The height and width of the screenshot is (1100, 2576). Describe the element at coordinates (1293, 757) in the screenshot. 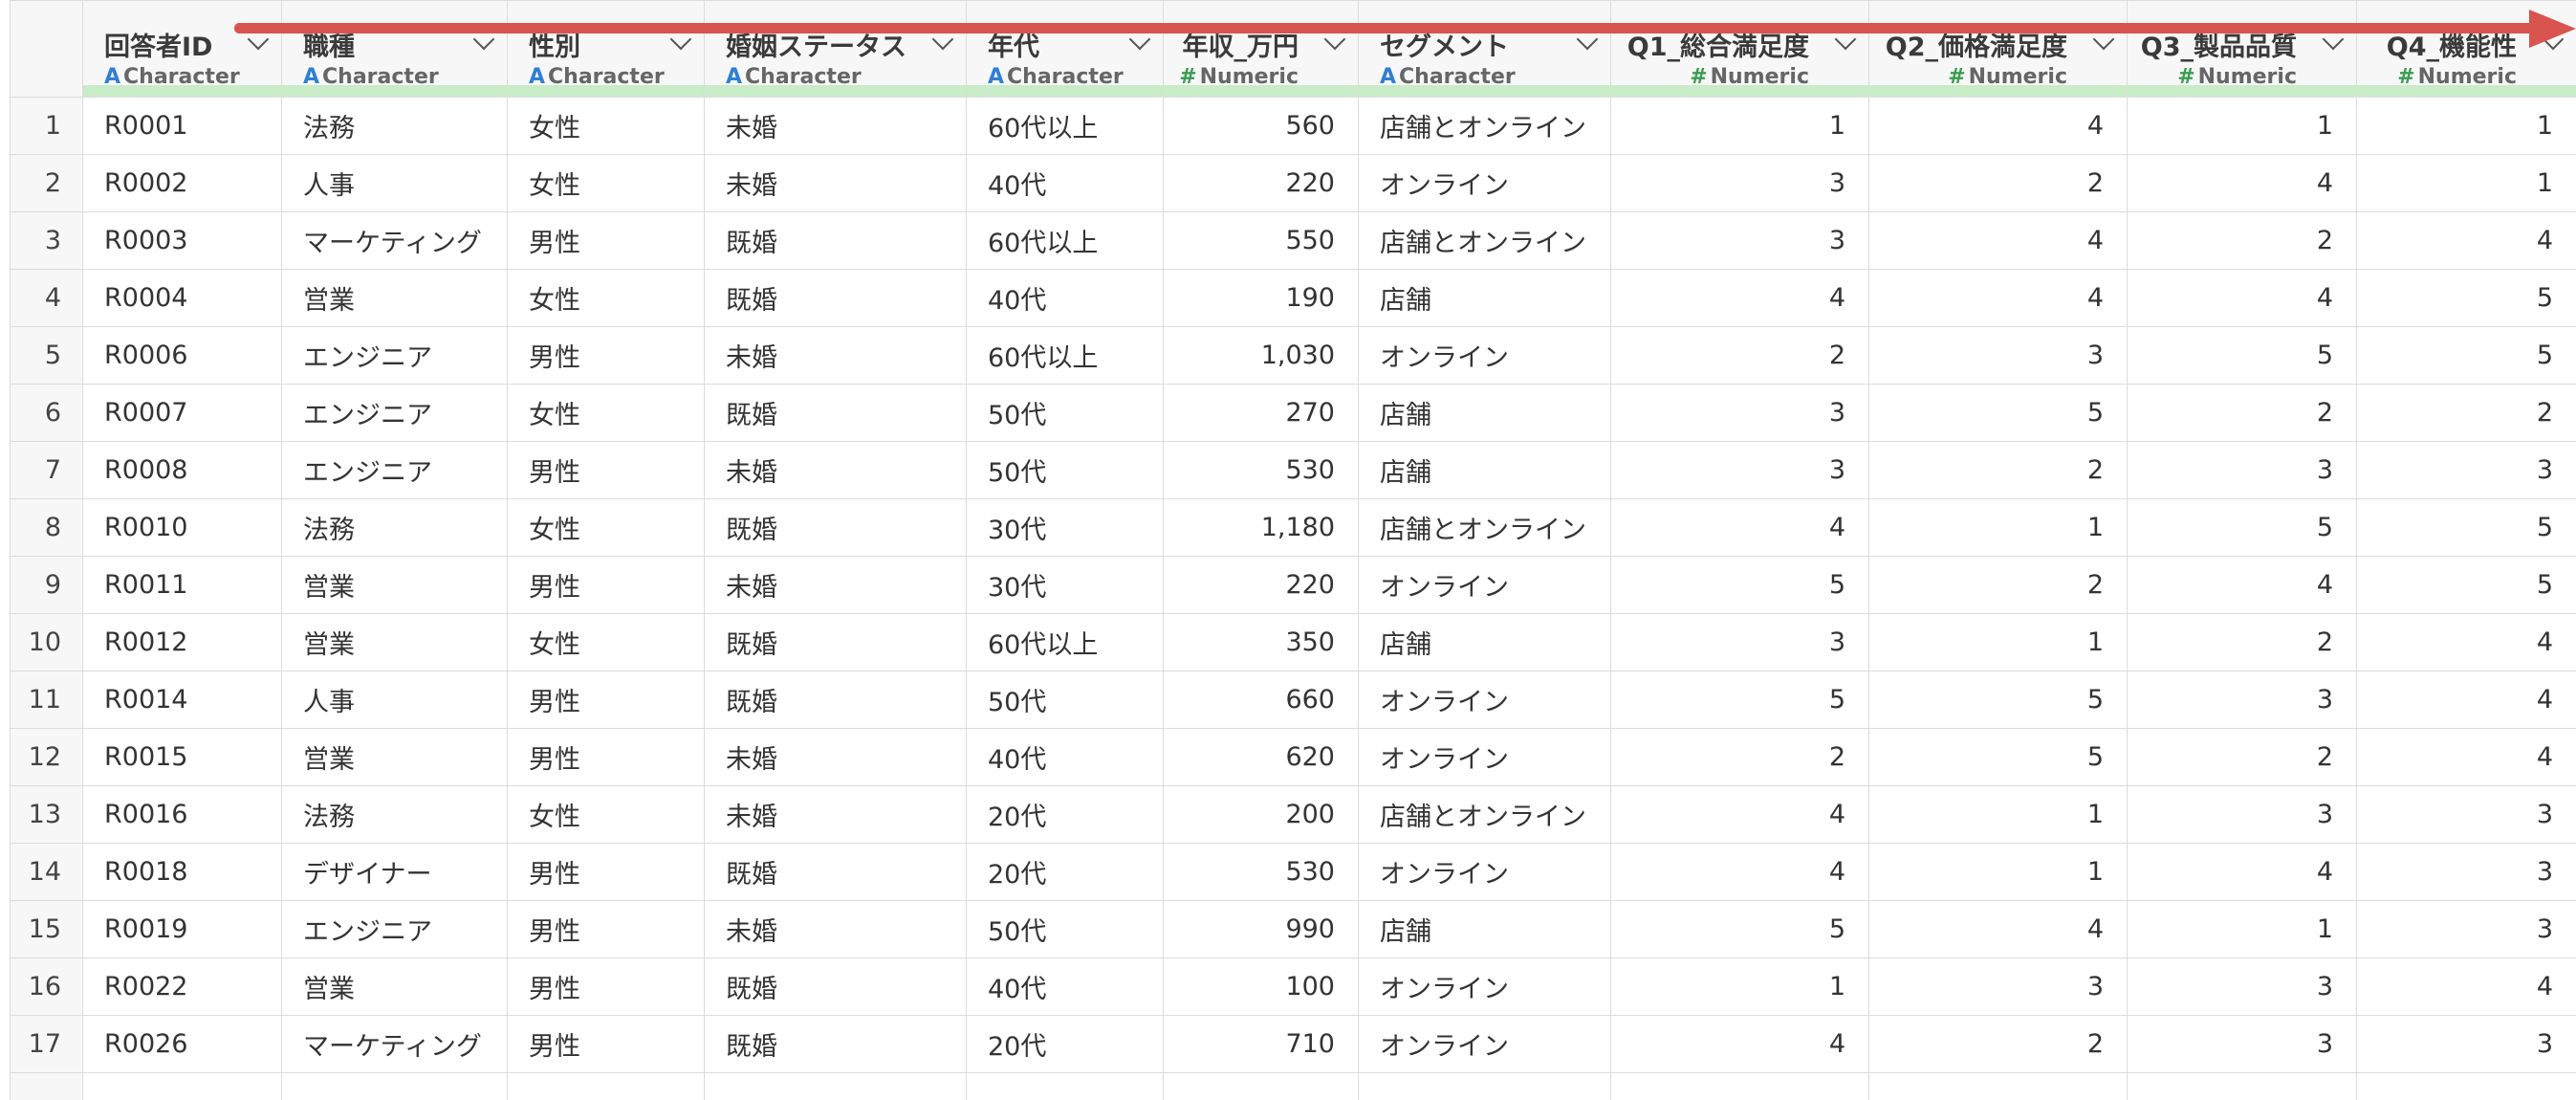

I see `table-row: 12 R0015 営業 男性 未婚 40代 620 オンライン 2 5 2 4` at that location.